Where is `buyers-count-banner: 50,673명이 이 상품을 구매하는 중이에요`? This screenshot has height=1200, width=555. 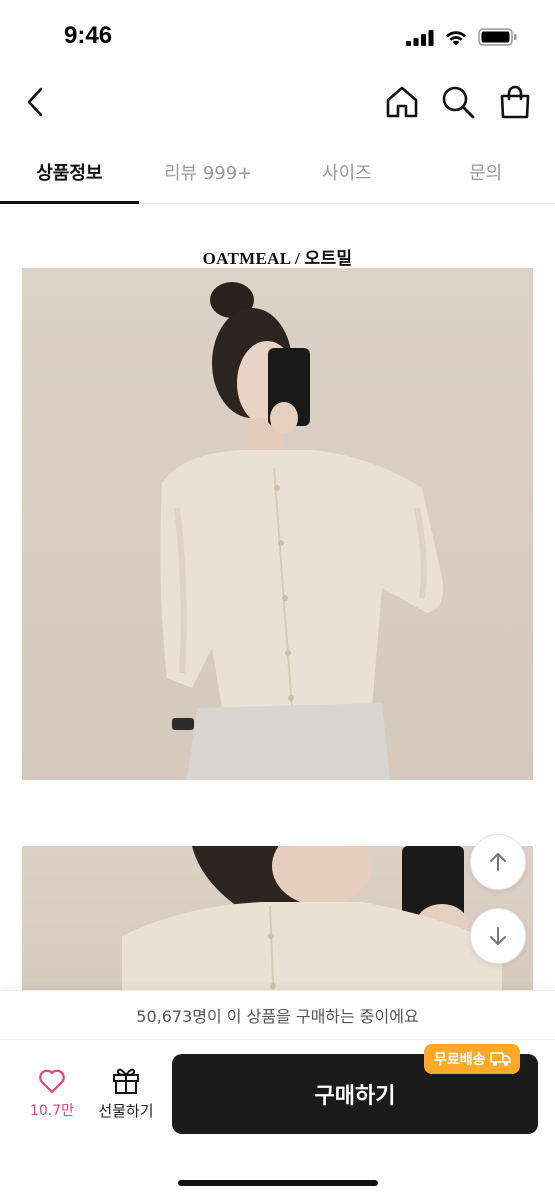 buyers-count-banner: 50,673명이 이 상품을 구매하는 중이에요 is located at coordinates (277, 1015).